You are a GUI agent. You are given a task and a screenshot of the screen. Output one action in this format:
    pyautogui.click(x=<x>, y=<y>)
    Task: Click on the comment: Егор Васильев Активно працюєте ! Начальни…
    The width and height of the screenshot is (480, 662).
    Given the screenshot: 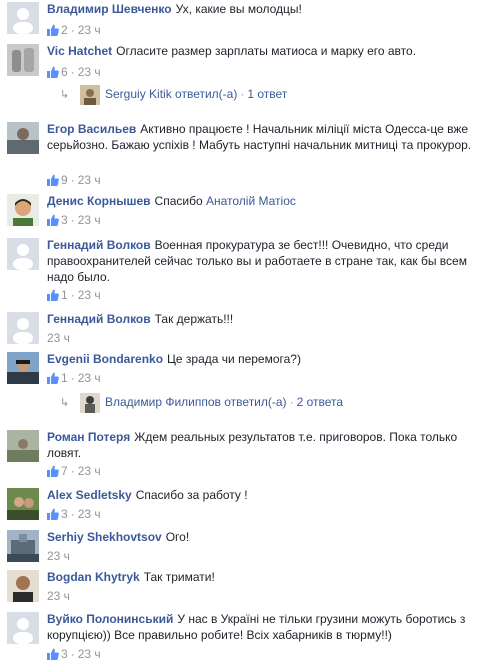 What is the action you would take?
    pyautogui.click(x=240, y=155)
    